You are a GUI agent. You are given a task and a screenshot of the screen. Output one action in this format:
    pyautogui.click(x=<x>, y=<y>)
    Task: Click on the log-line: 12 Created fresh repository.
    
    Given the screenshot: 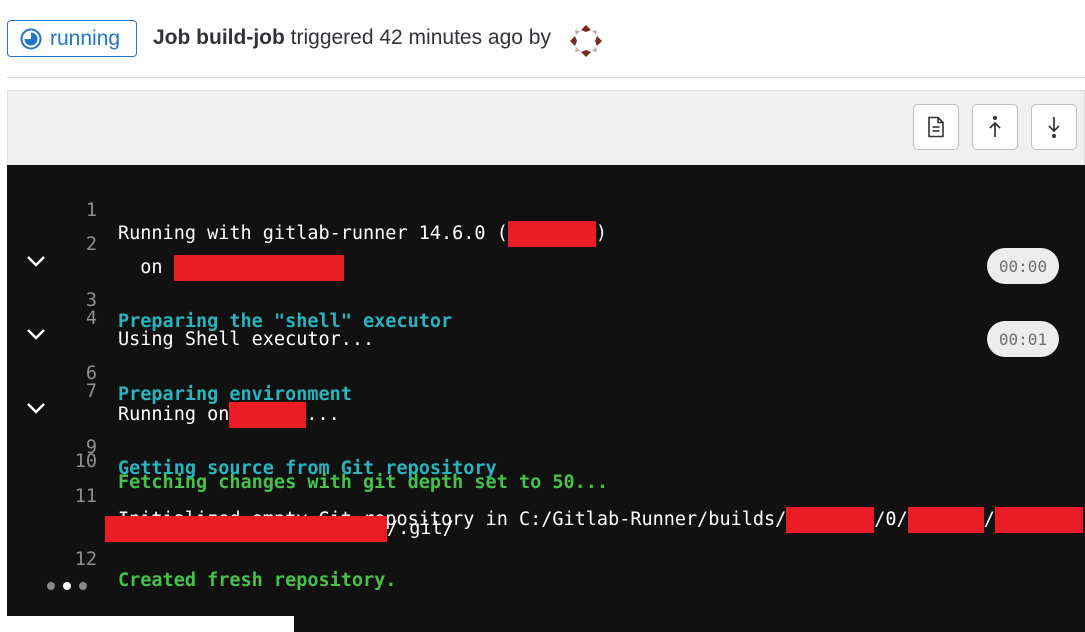 What is the action you would take?
    pyautogui.click(x=546, y=559)
    